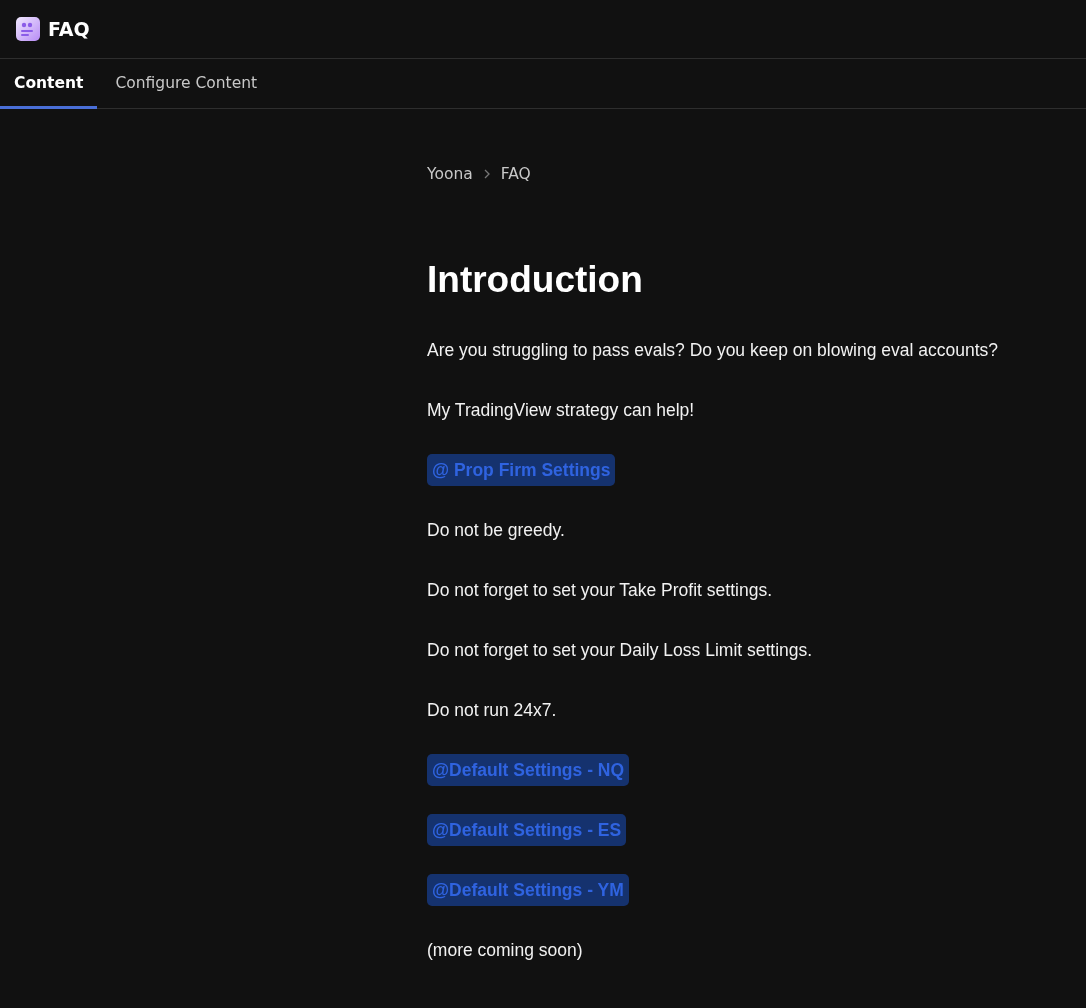  I want to click on paragraph: Are you struggling to pass evals? Do you keep on blowing eval accounts?, so click(713, 350).